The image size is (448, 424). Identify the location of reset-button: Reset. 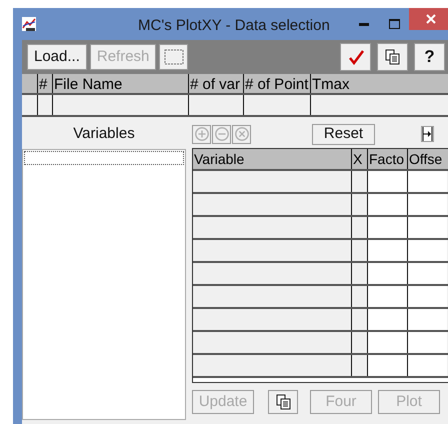
(343, 134).